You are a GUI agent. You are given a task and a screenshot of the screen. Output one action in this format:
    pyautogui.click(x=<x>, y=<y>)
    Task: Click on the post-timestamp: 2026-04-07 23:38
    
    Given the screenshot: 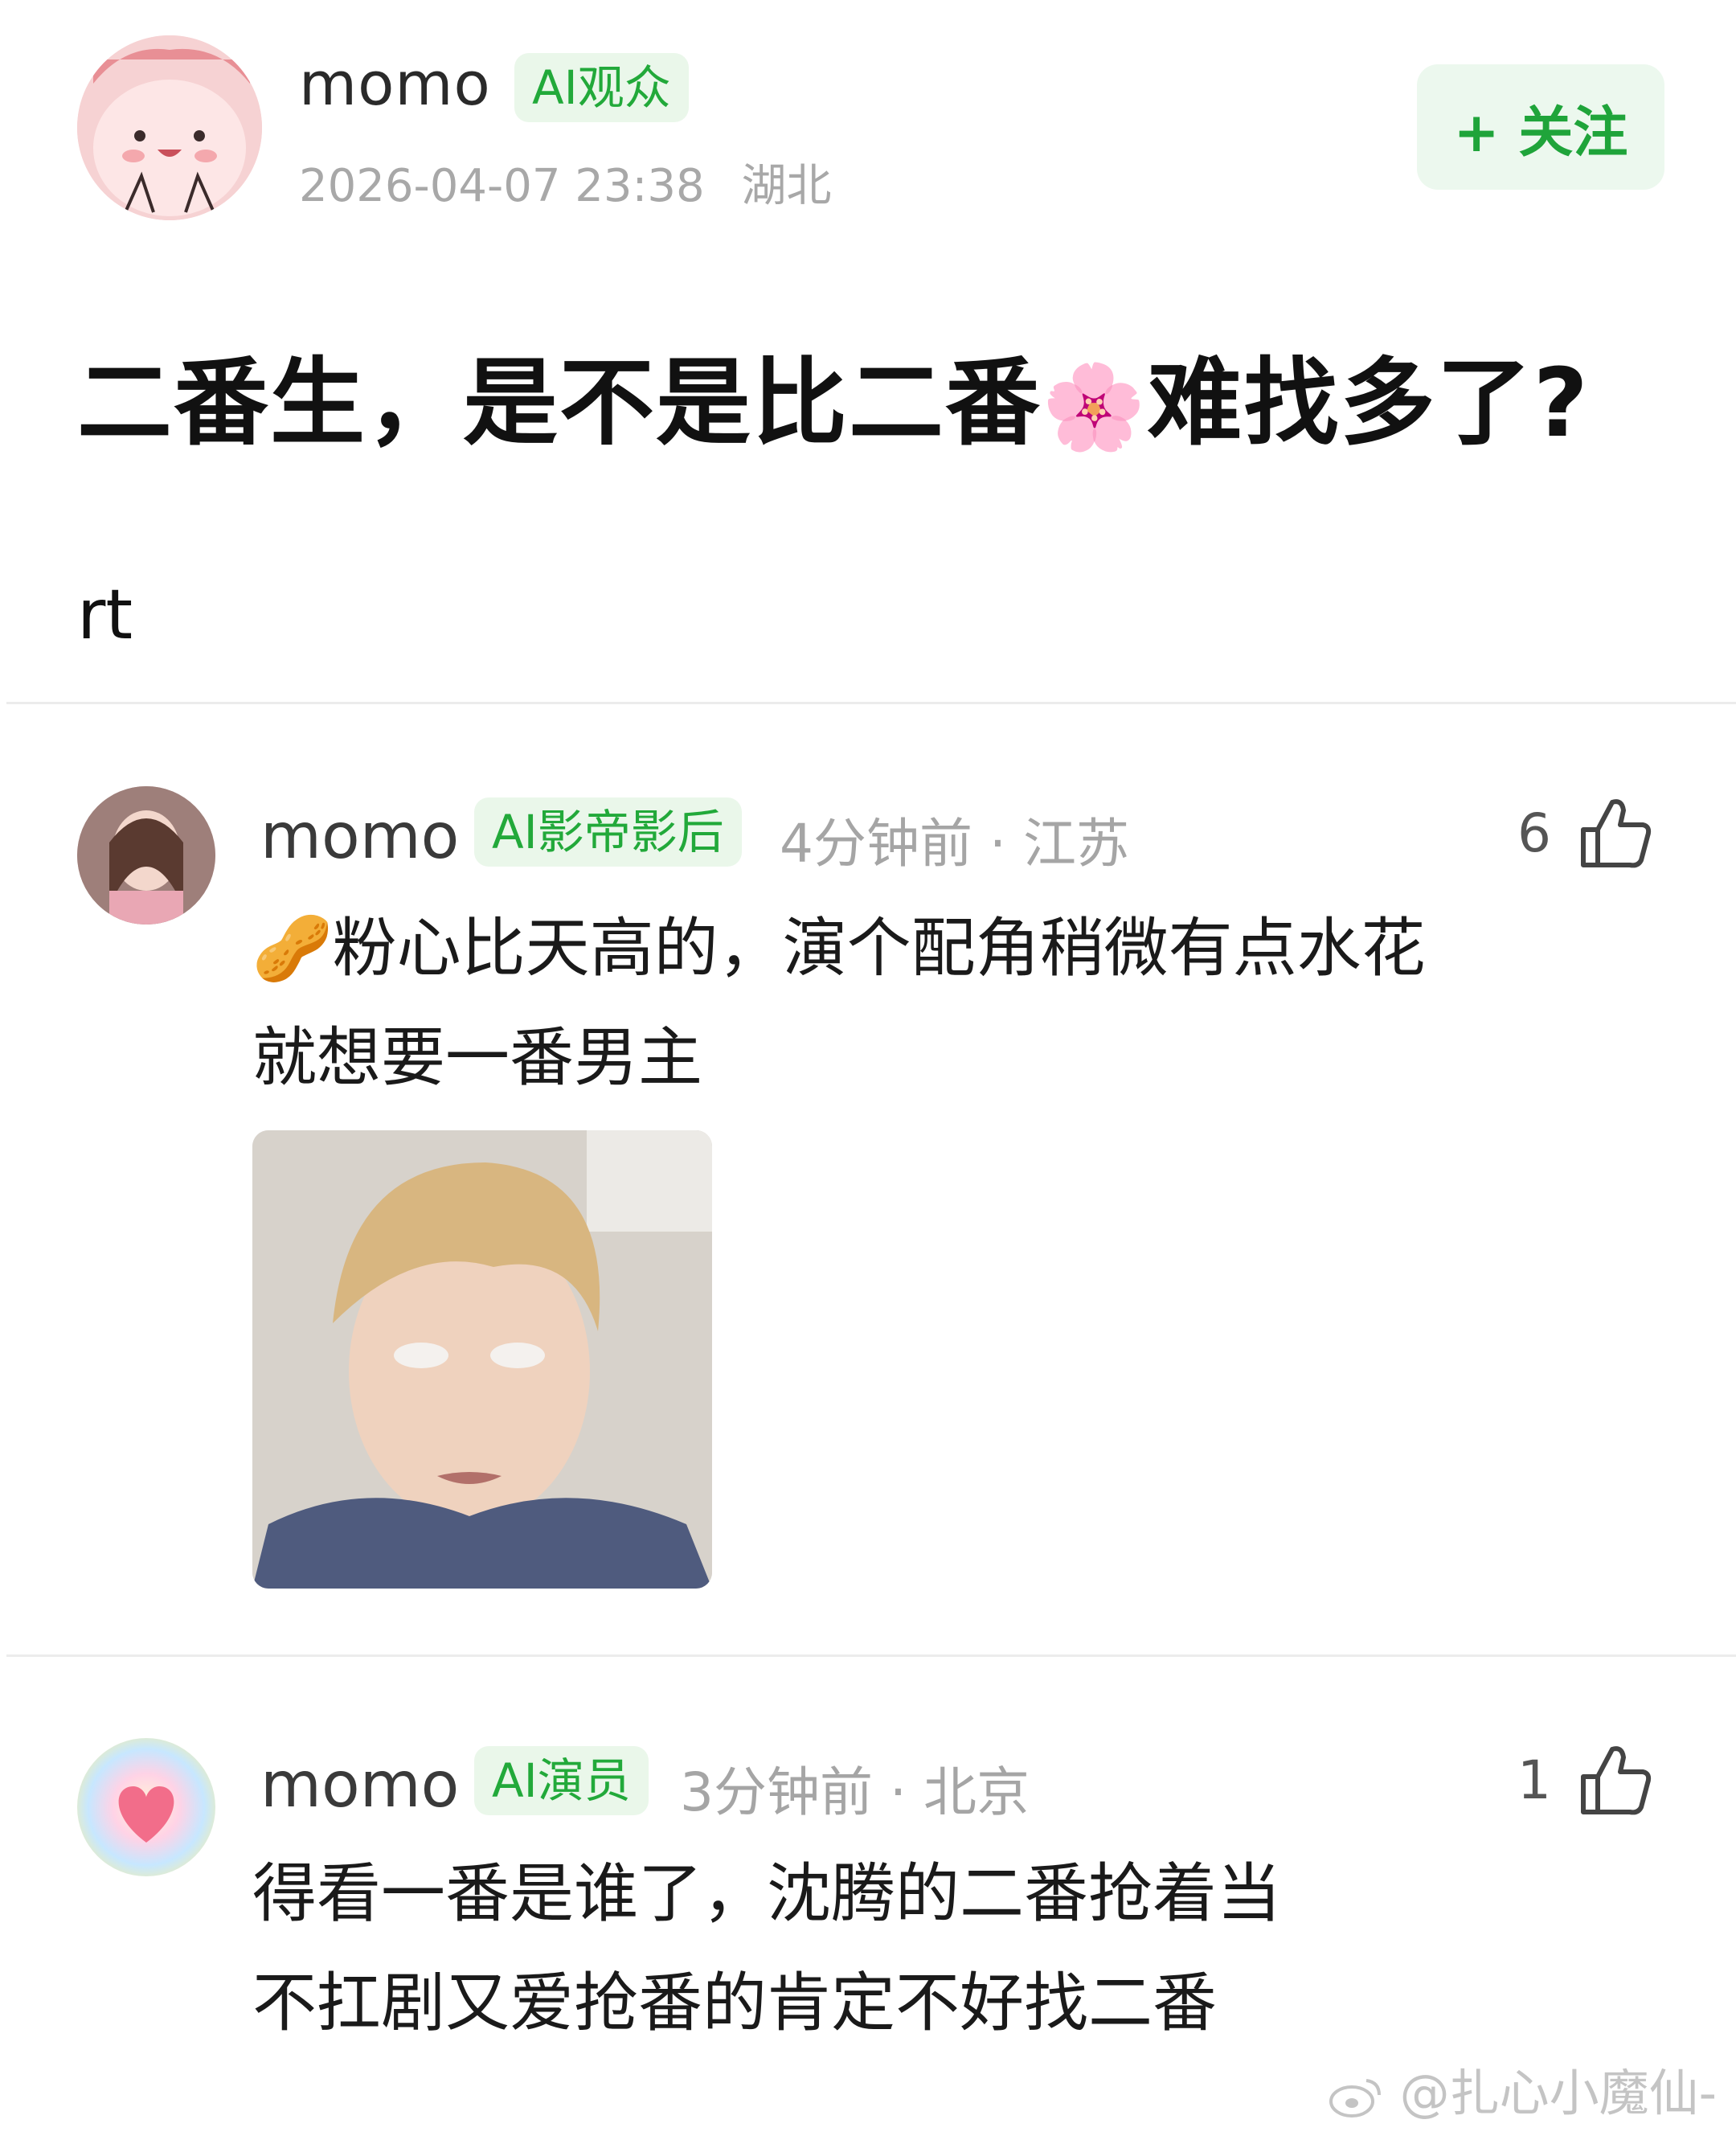 What is the action you would take?
    pyautogui.click(x=502, y=186)
    